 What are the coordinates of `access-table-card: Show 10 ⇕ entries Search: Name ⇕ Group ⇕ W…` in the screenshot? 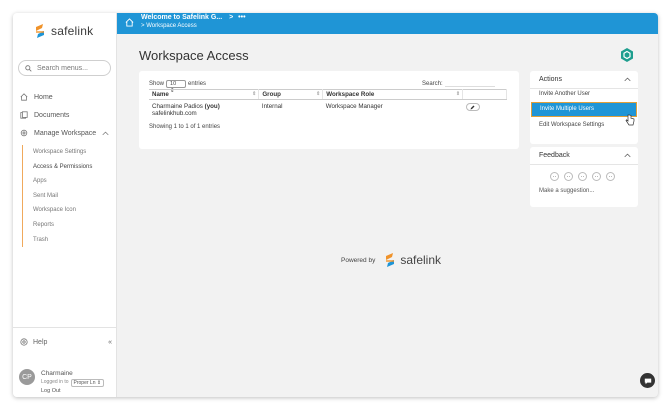 It's located at (329, 110).